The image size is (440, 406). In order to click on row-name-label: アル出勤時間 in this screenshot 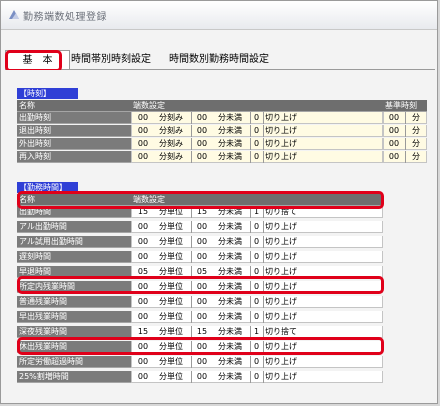, I will do `click(74, 227)`.